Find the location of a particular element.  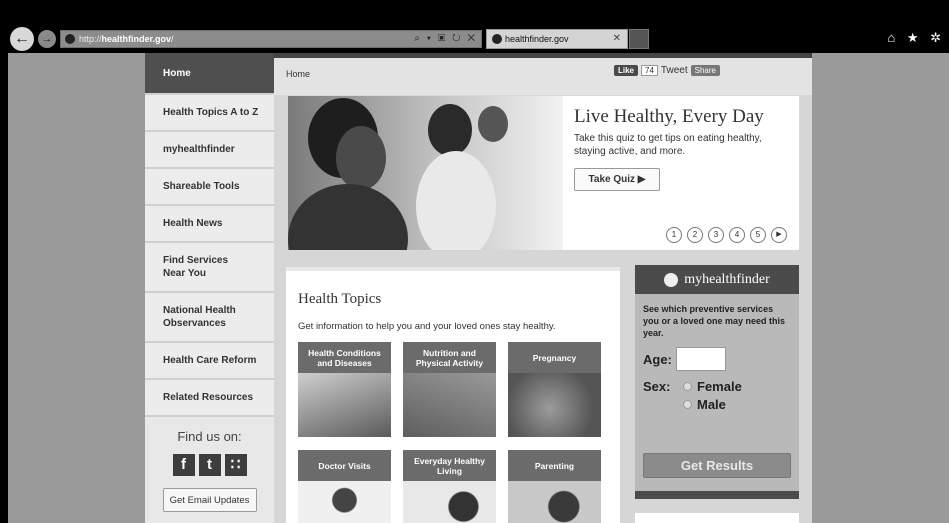

sidebar-item-label: Health Care Reform is located at coordinates (210, 360).